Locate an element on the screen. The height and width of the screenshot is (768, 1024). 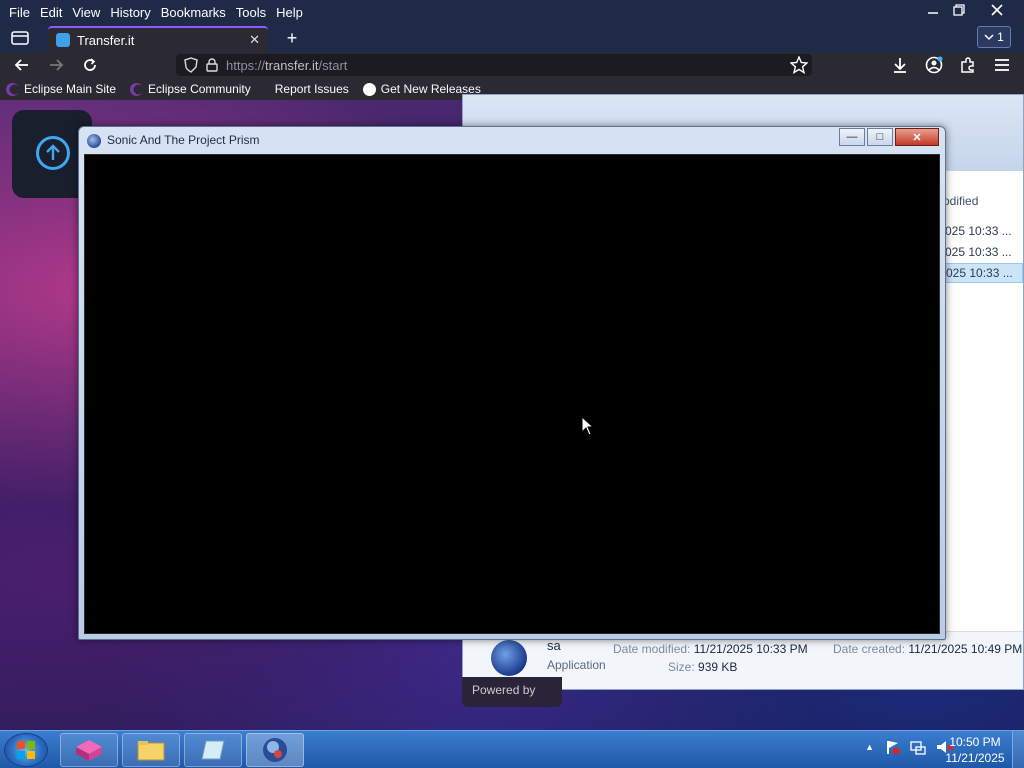
network-icon is located at coordinates (918, 747).